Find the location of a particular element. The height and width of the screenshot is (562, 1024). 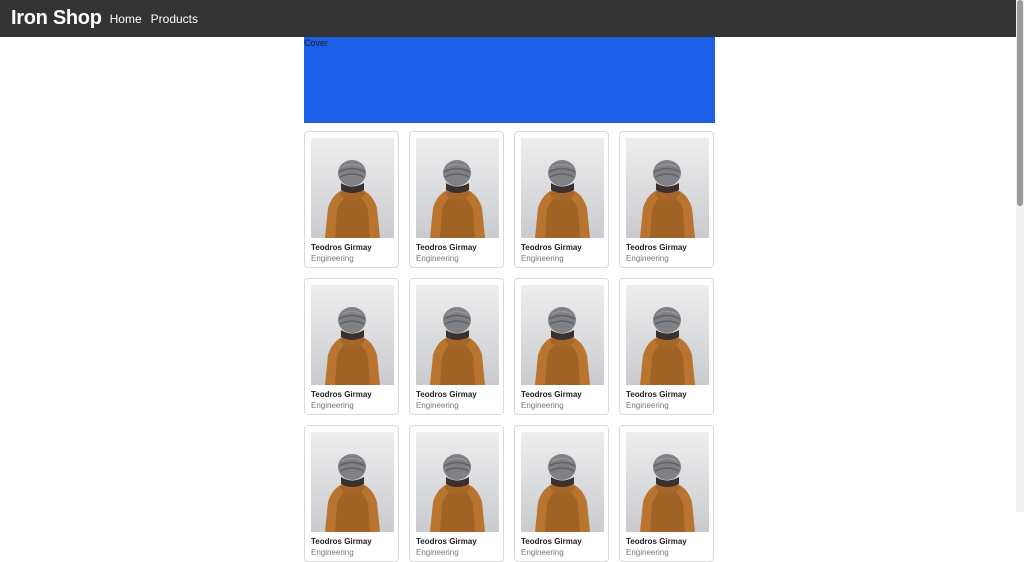

cover-label: Cover is located at coordinates (316, 43).